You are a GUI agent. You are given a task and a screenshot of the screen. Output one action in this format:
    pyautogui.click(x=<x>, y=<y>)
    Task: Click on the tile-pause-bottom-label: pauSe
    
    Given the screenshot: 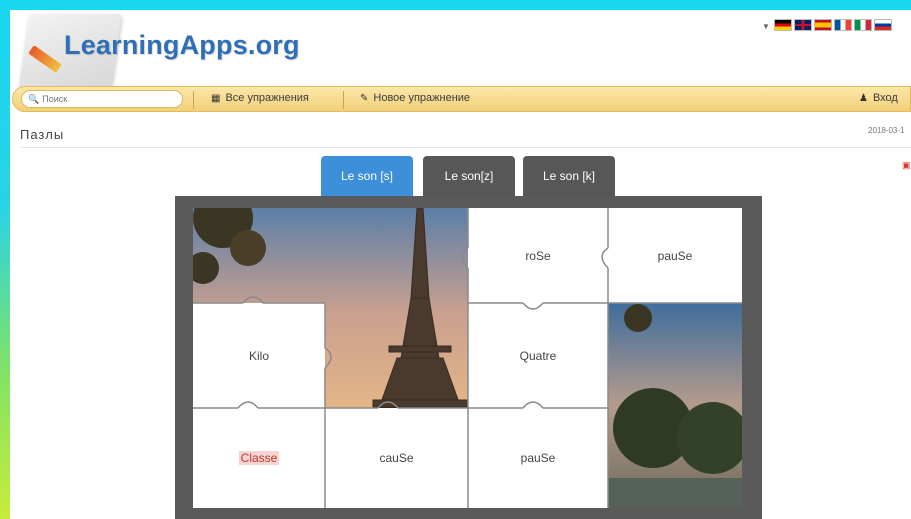 What is the action you would take?
    pyautogui.click(x=538, y=458)
    